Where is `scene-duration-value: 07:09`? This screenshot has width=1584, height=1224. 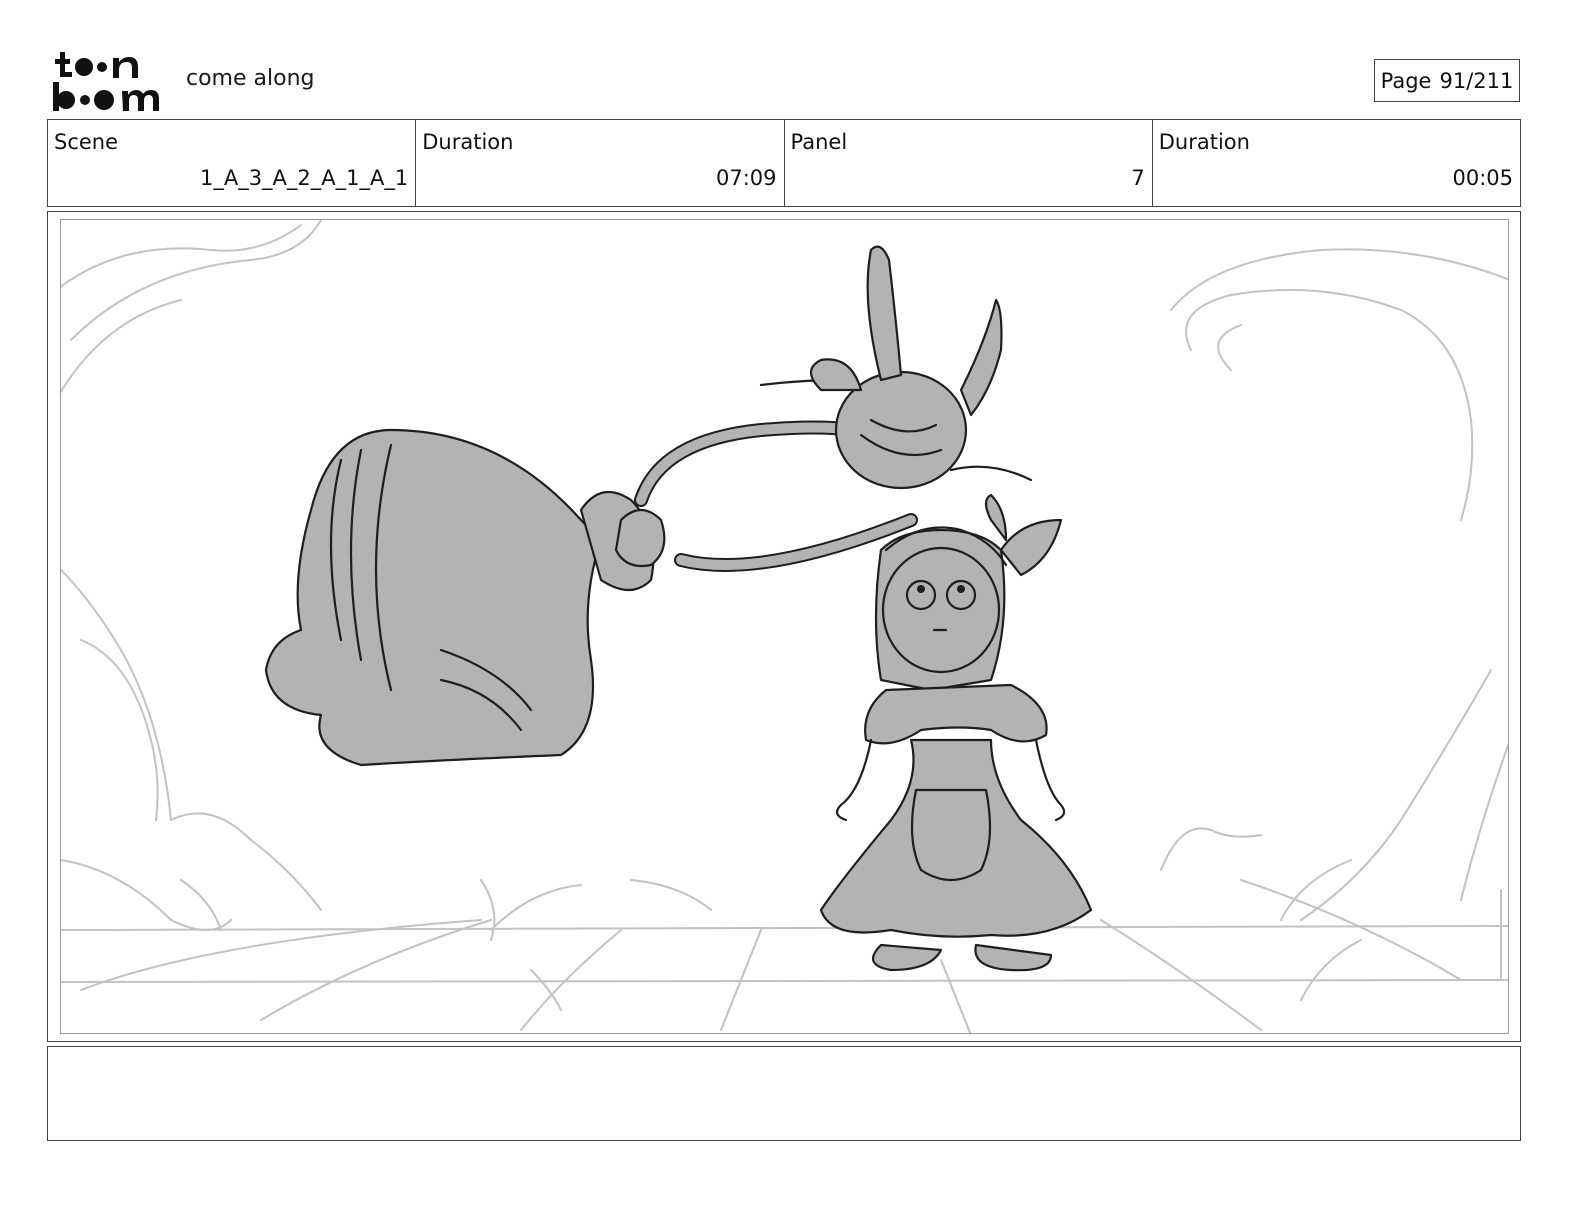
scene-duration-value: 07:09 is located at coordinates (746, 178).